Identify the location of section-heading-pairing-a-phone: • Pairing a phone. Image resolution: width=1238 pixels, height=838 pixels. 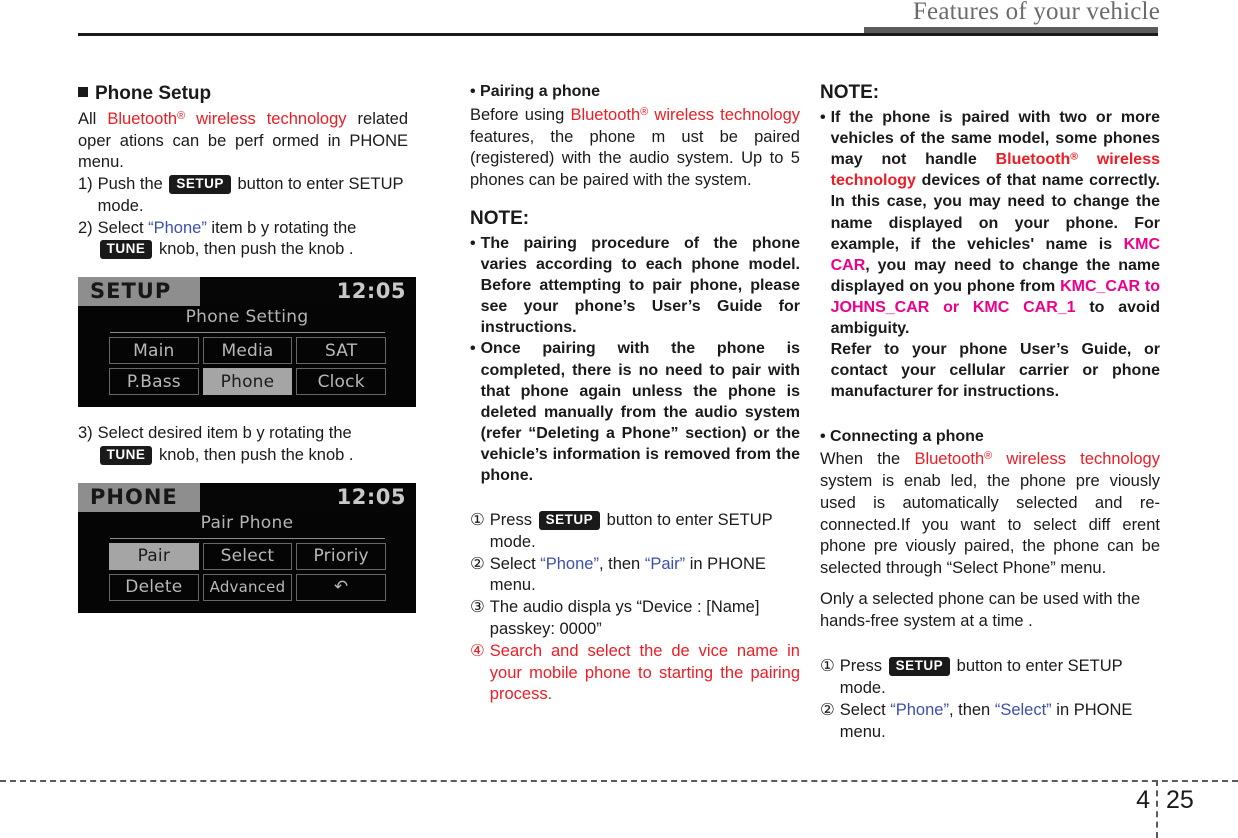
(535, 91).